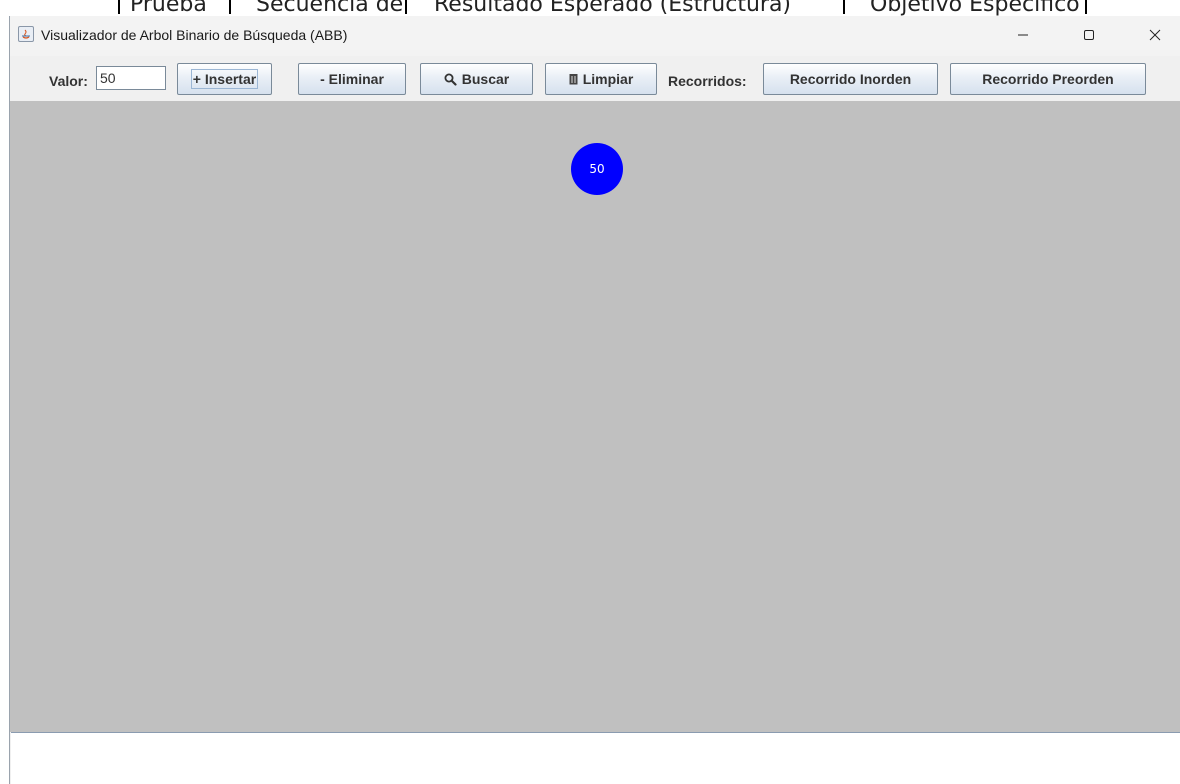 The width and height of the screenshot is (1180, 784). Describe the element at coordinates (707, 81) in the screenshot. I see `traversals-label: Recorridos:` at that location.